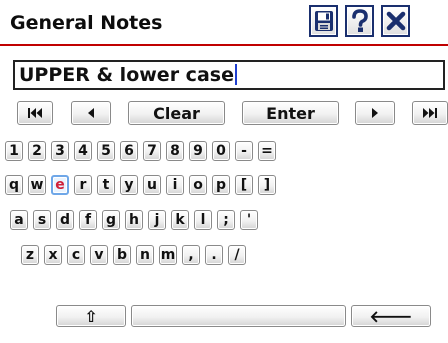  Describe the element at coordinates (19, 220) in the screenshot. I see `key-a: a` at that location.